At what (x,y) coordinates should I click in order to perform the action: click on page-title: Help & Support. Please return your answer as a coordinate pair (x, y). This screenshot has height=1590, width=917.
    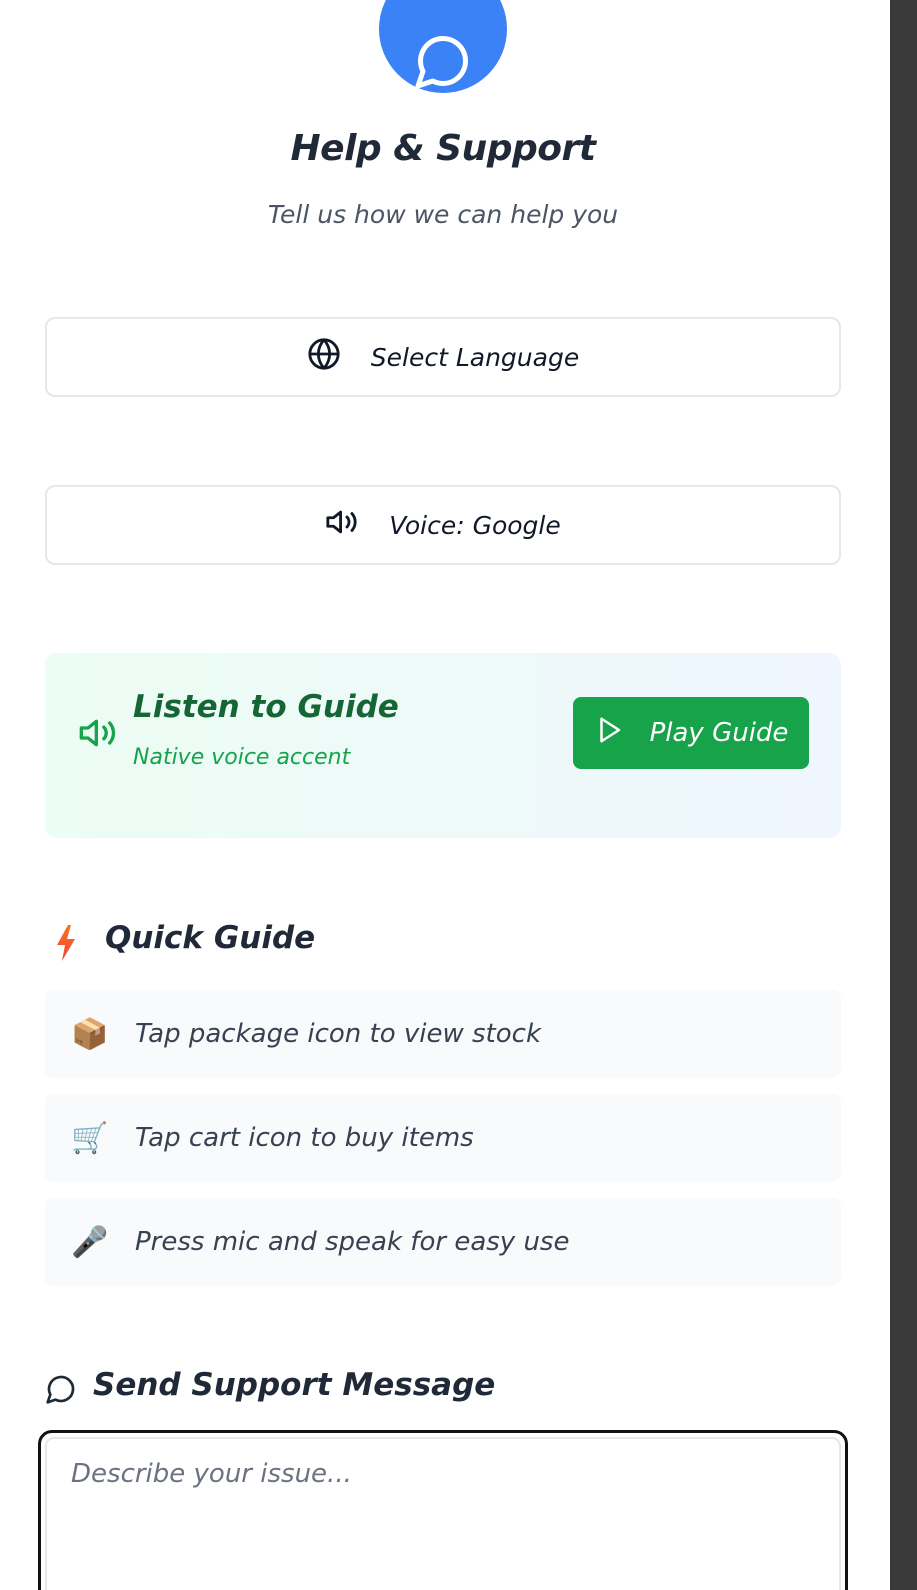
    Looking at the image, I should click on (443, 148).